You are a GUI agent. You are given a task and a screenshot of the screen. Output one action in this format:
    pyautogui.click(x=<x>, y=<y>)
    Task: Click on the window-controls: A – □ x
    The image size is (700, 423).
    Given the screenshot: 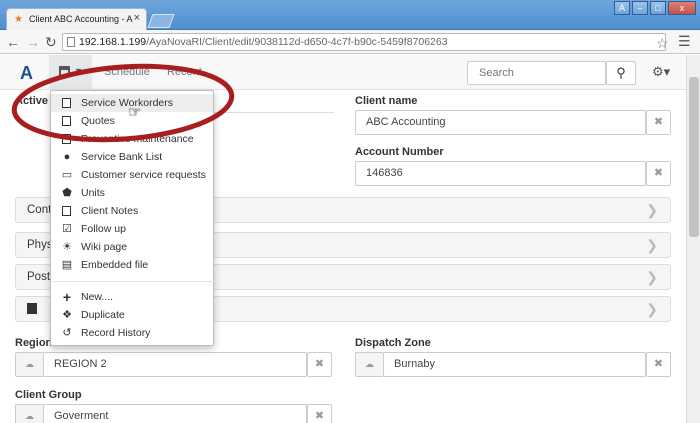 What is the action you would take?
    pyautogui.click(x=655, y=8)
    